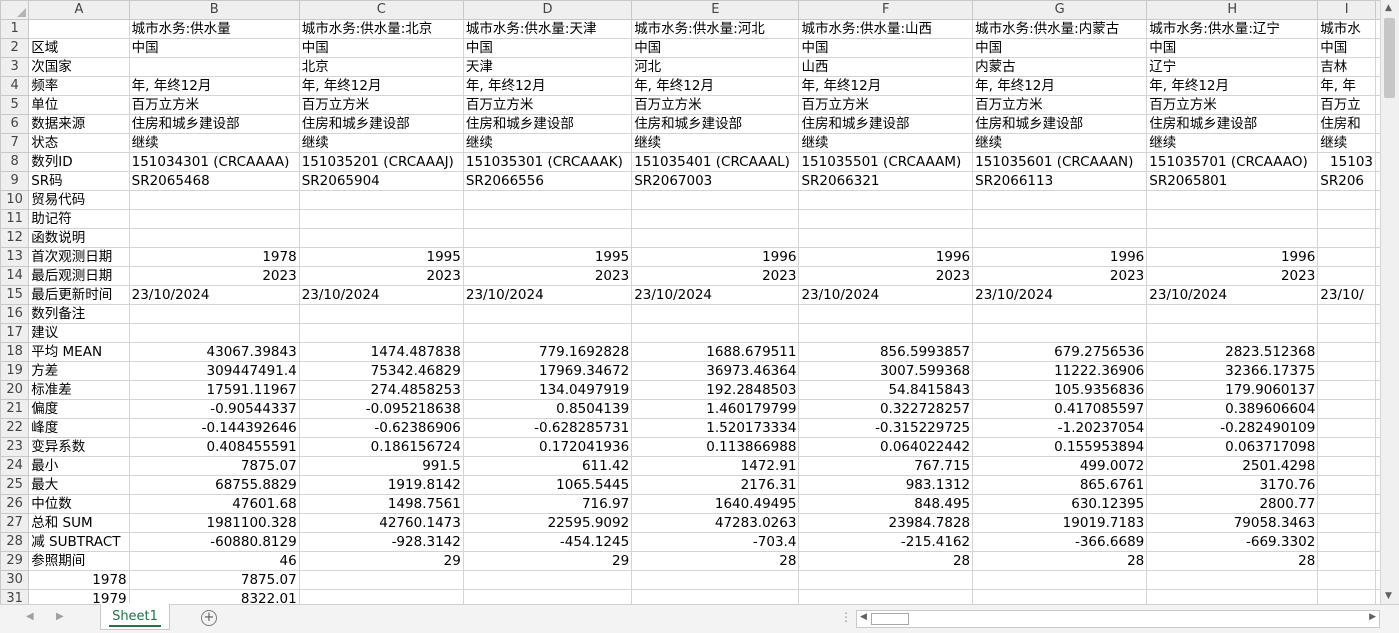 This screenshot has height=633, width=1399. What do you see at coordinates (15, 371) in the screenshot?
I see `row-header: 19` at bounding box center [15, 371].